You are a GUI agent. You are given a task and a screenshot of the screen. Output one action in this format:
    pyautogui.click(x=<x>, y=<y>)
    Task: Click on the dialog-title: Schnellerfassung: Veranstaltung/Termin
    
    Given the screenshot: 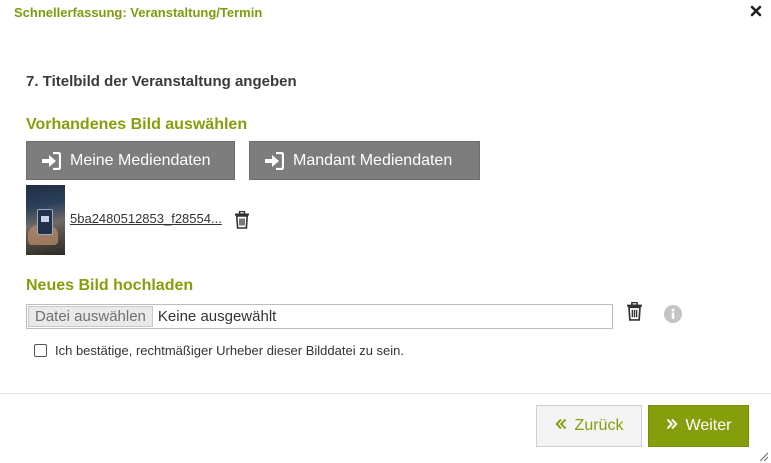 What is the action you would take?
    pyautogui.click(x=138, y=12)
    